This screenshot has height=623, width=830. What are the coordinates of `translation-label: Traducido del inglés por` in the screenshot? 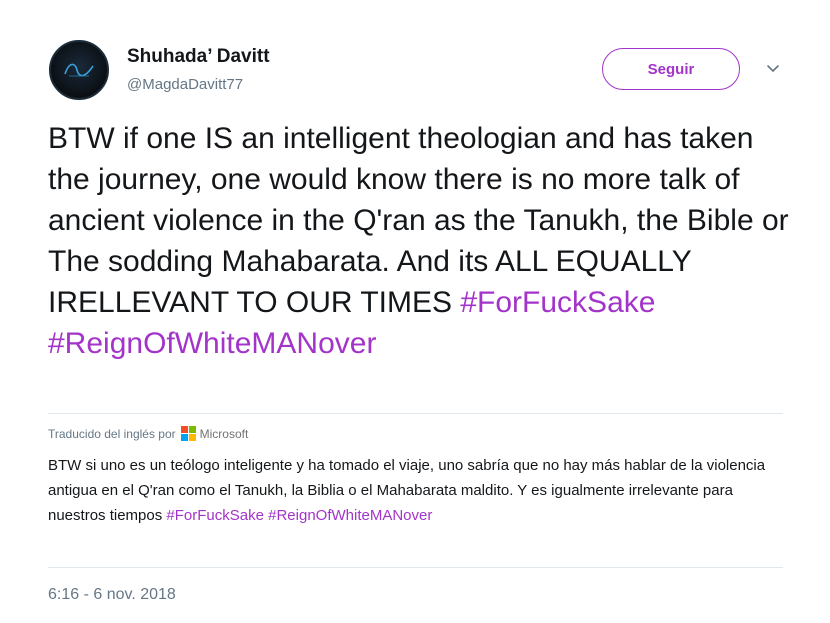 It's located at (112, 433).